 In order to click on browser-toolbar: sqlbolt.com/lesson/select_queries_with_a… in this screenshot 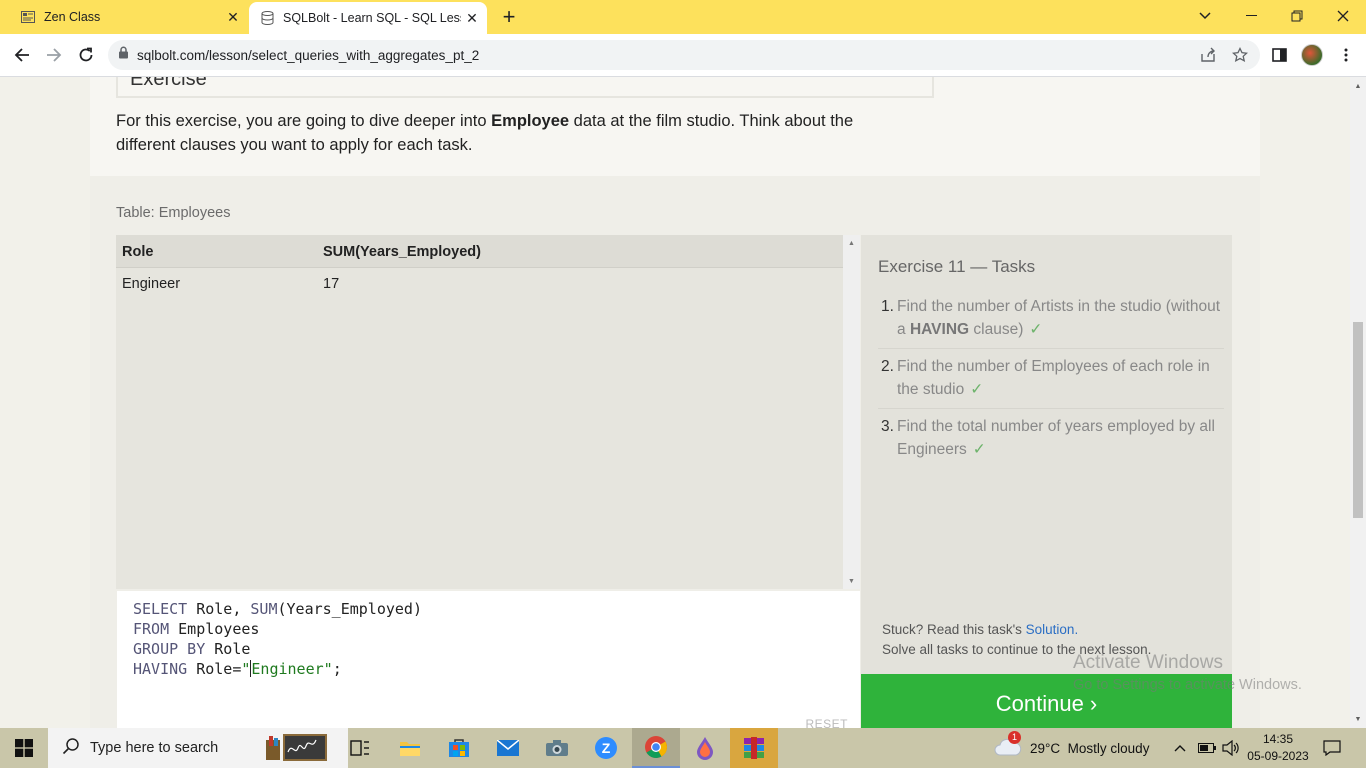, I will do `click(683, 55)`.